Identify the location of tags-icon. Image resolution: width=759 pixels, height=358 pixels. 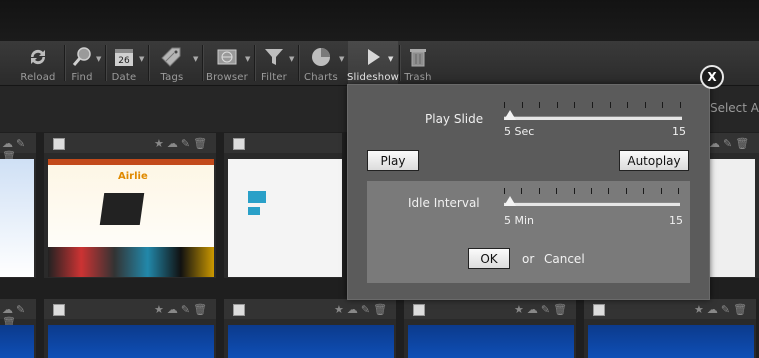
(172, 57).